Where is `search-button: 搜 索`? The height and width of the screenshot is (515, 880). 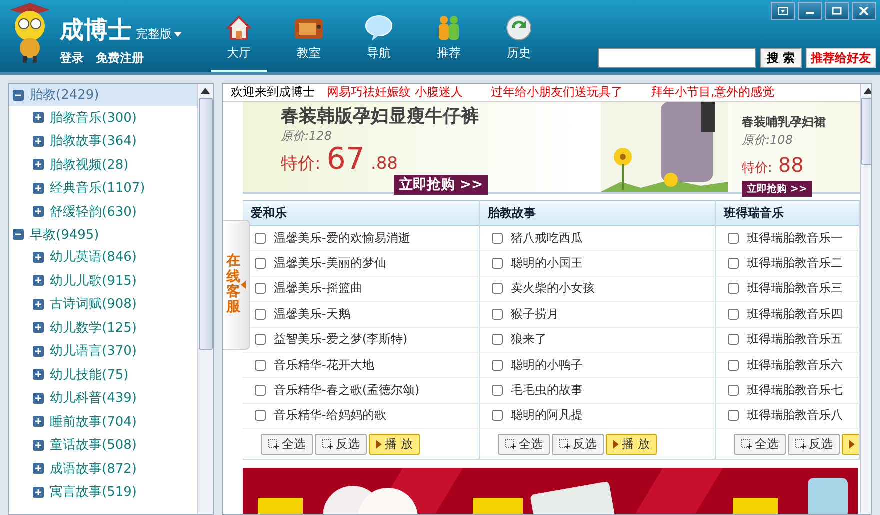
search-button: 搜 索 is located at coordinates (781, 58).